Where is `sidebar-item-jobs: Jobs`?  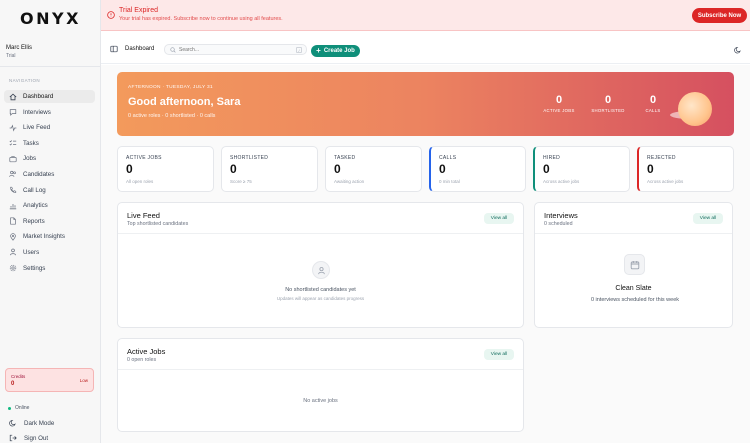
sidebar-item-jobs: Jobs is located at coordinates (49, 158).